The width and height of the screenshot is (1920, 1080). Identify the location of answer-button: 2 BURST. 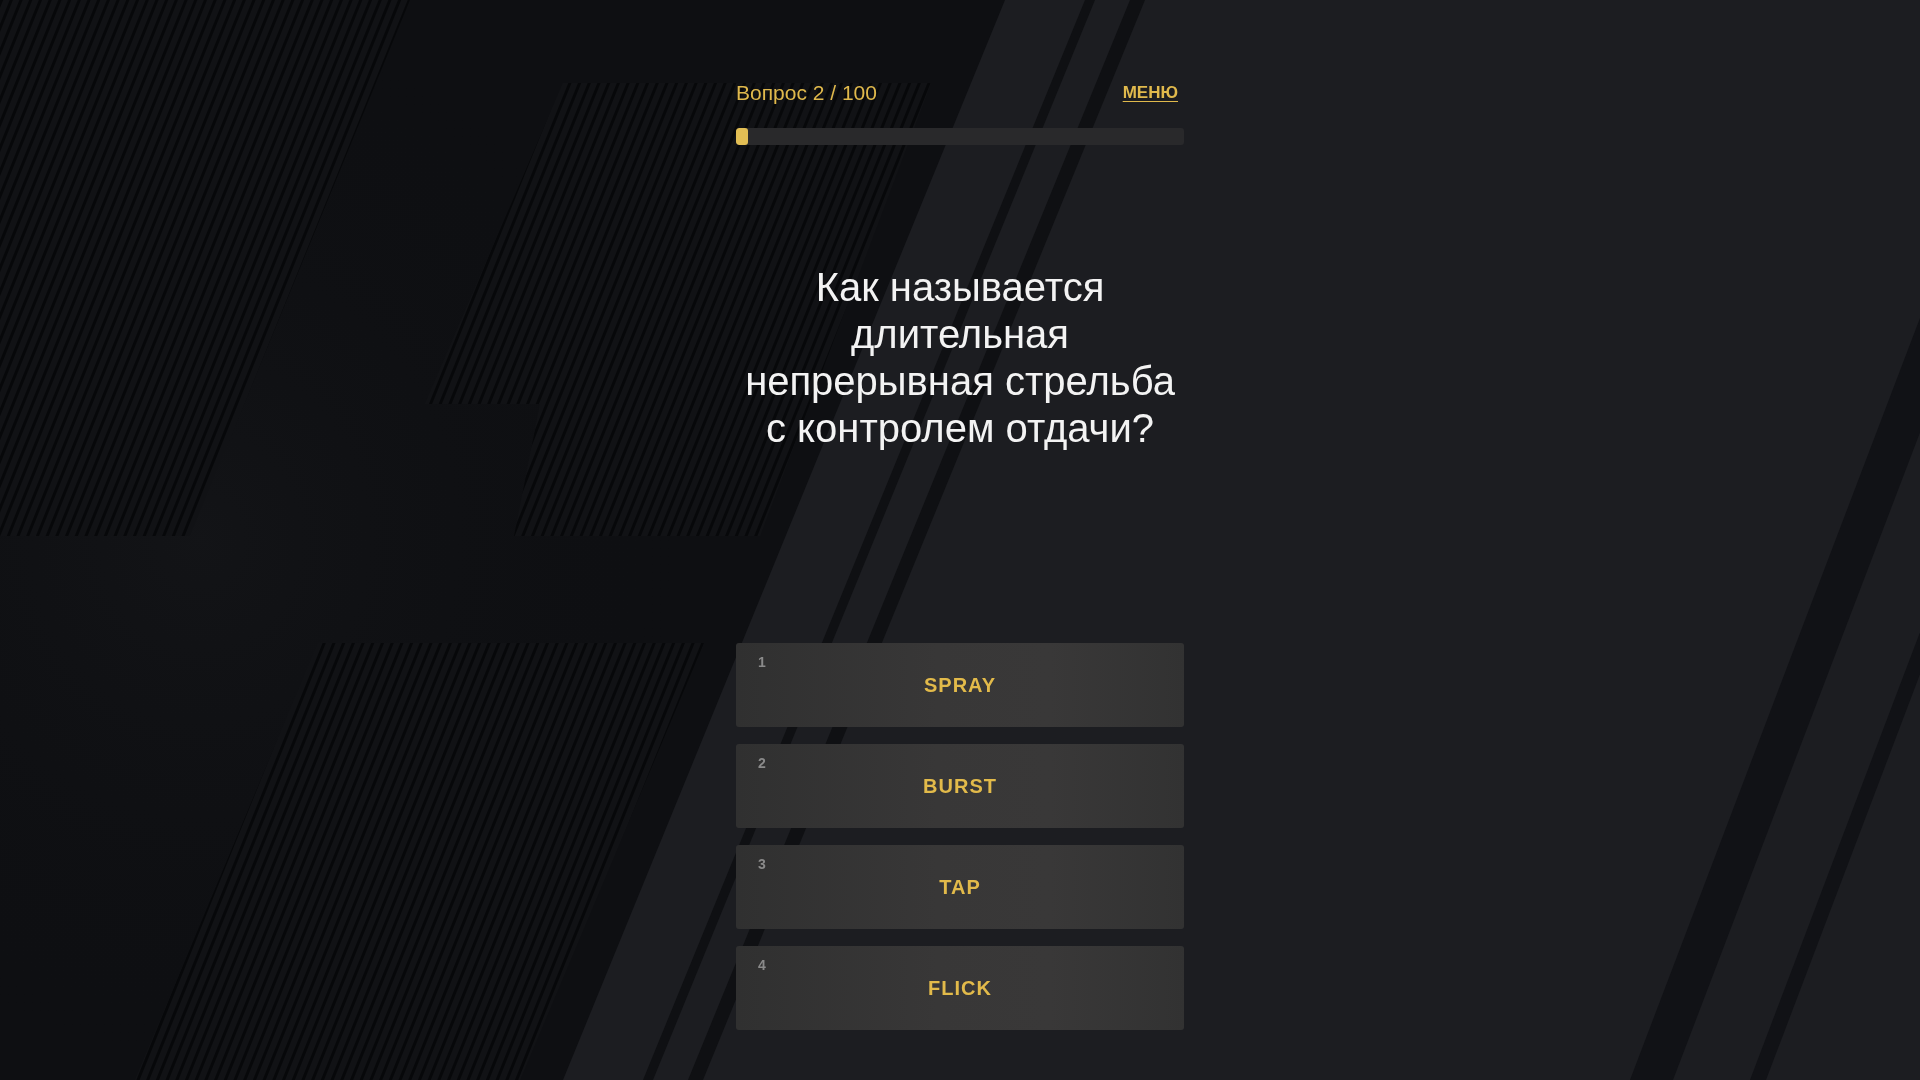
(960, 786).